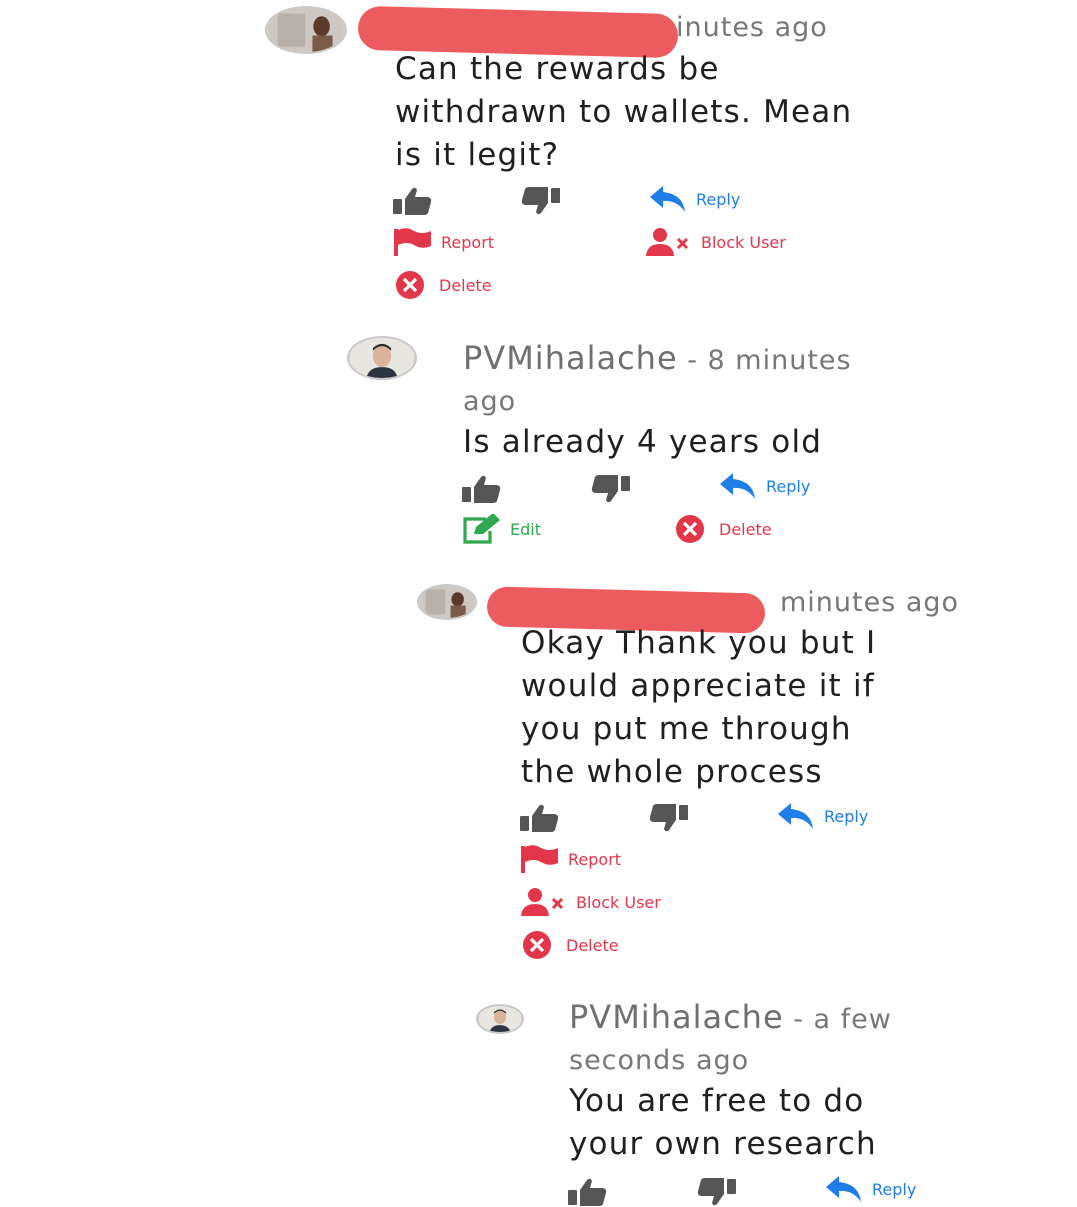 This screenshot has height=1207, width=1077. Describe the element at coordinates (624, 112) in the screenshot. I see `comment-text-line: withdrawn to wallets. Mean` at that location.